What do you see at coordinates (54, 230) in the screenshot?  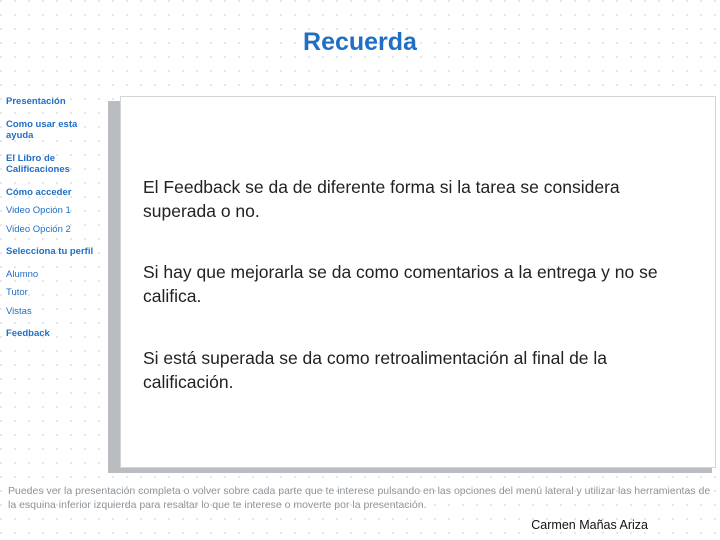 I see `sidebar-item-video-opcion-2: Video Opción 2` at bounding box center [54, 230].